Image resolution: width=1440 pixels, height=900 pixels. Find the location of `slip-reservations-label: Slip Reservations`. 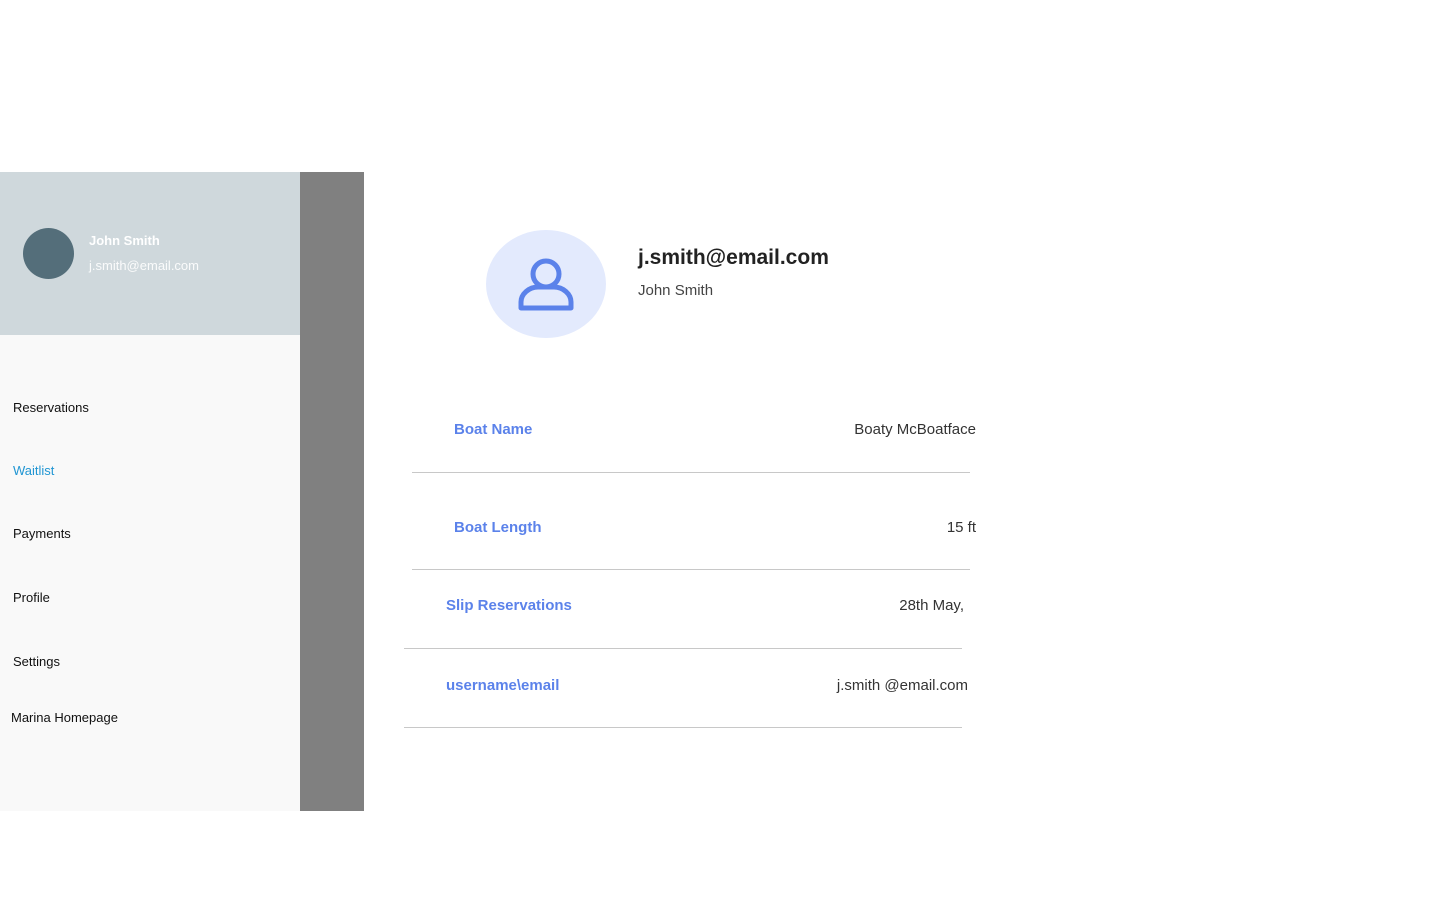

slip-reservations-label: Slip Reservations is located at coordinates (509, 605).